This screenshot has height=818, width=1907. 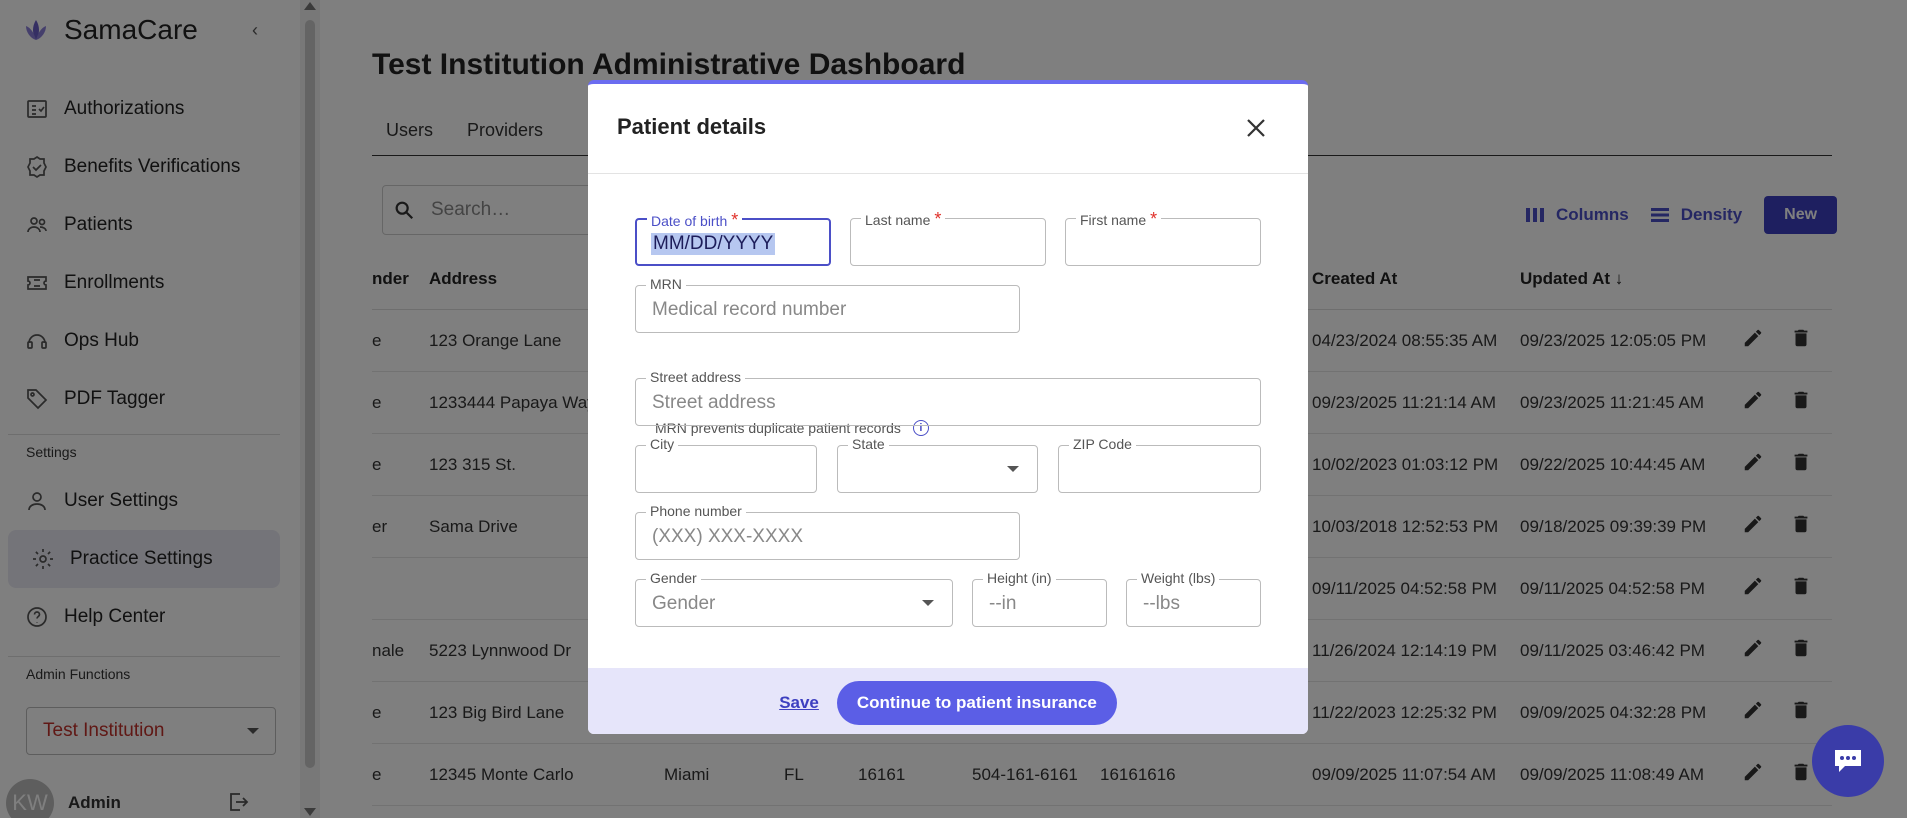 I want to click on dob-field: Date of birth * MM/DD/YYYY, so click(x=733, y=238).